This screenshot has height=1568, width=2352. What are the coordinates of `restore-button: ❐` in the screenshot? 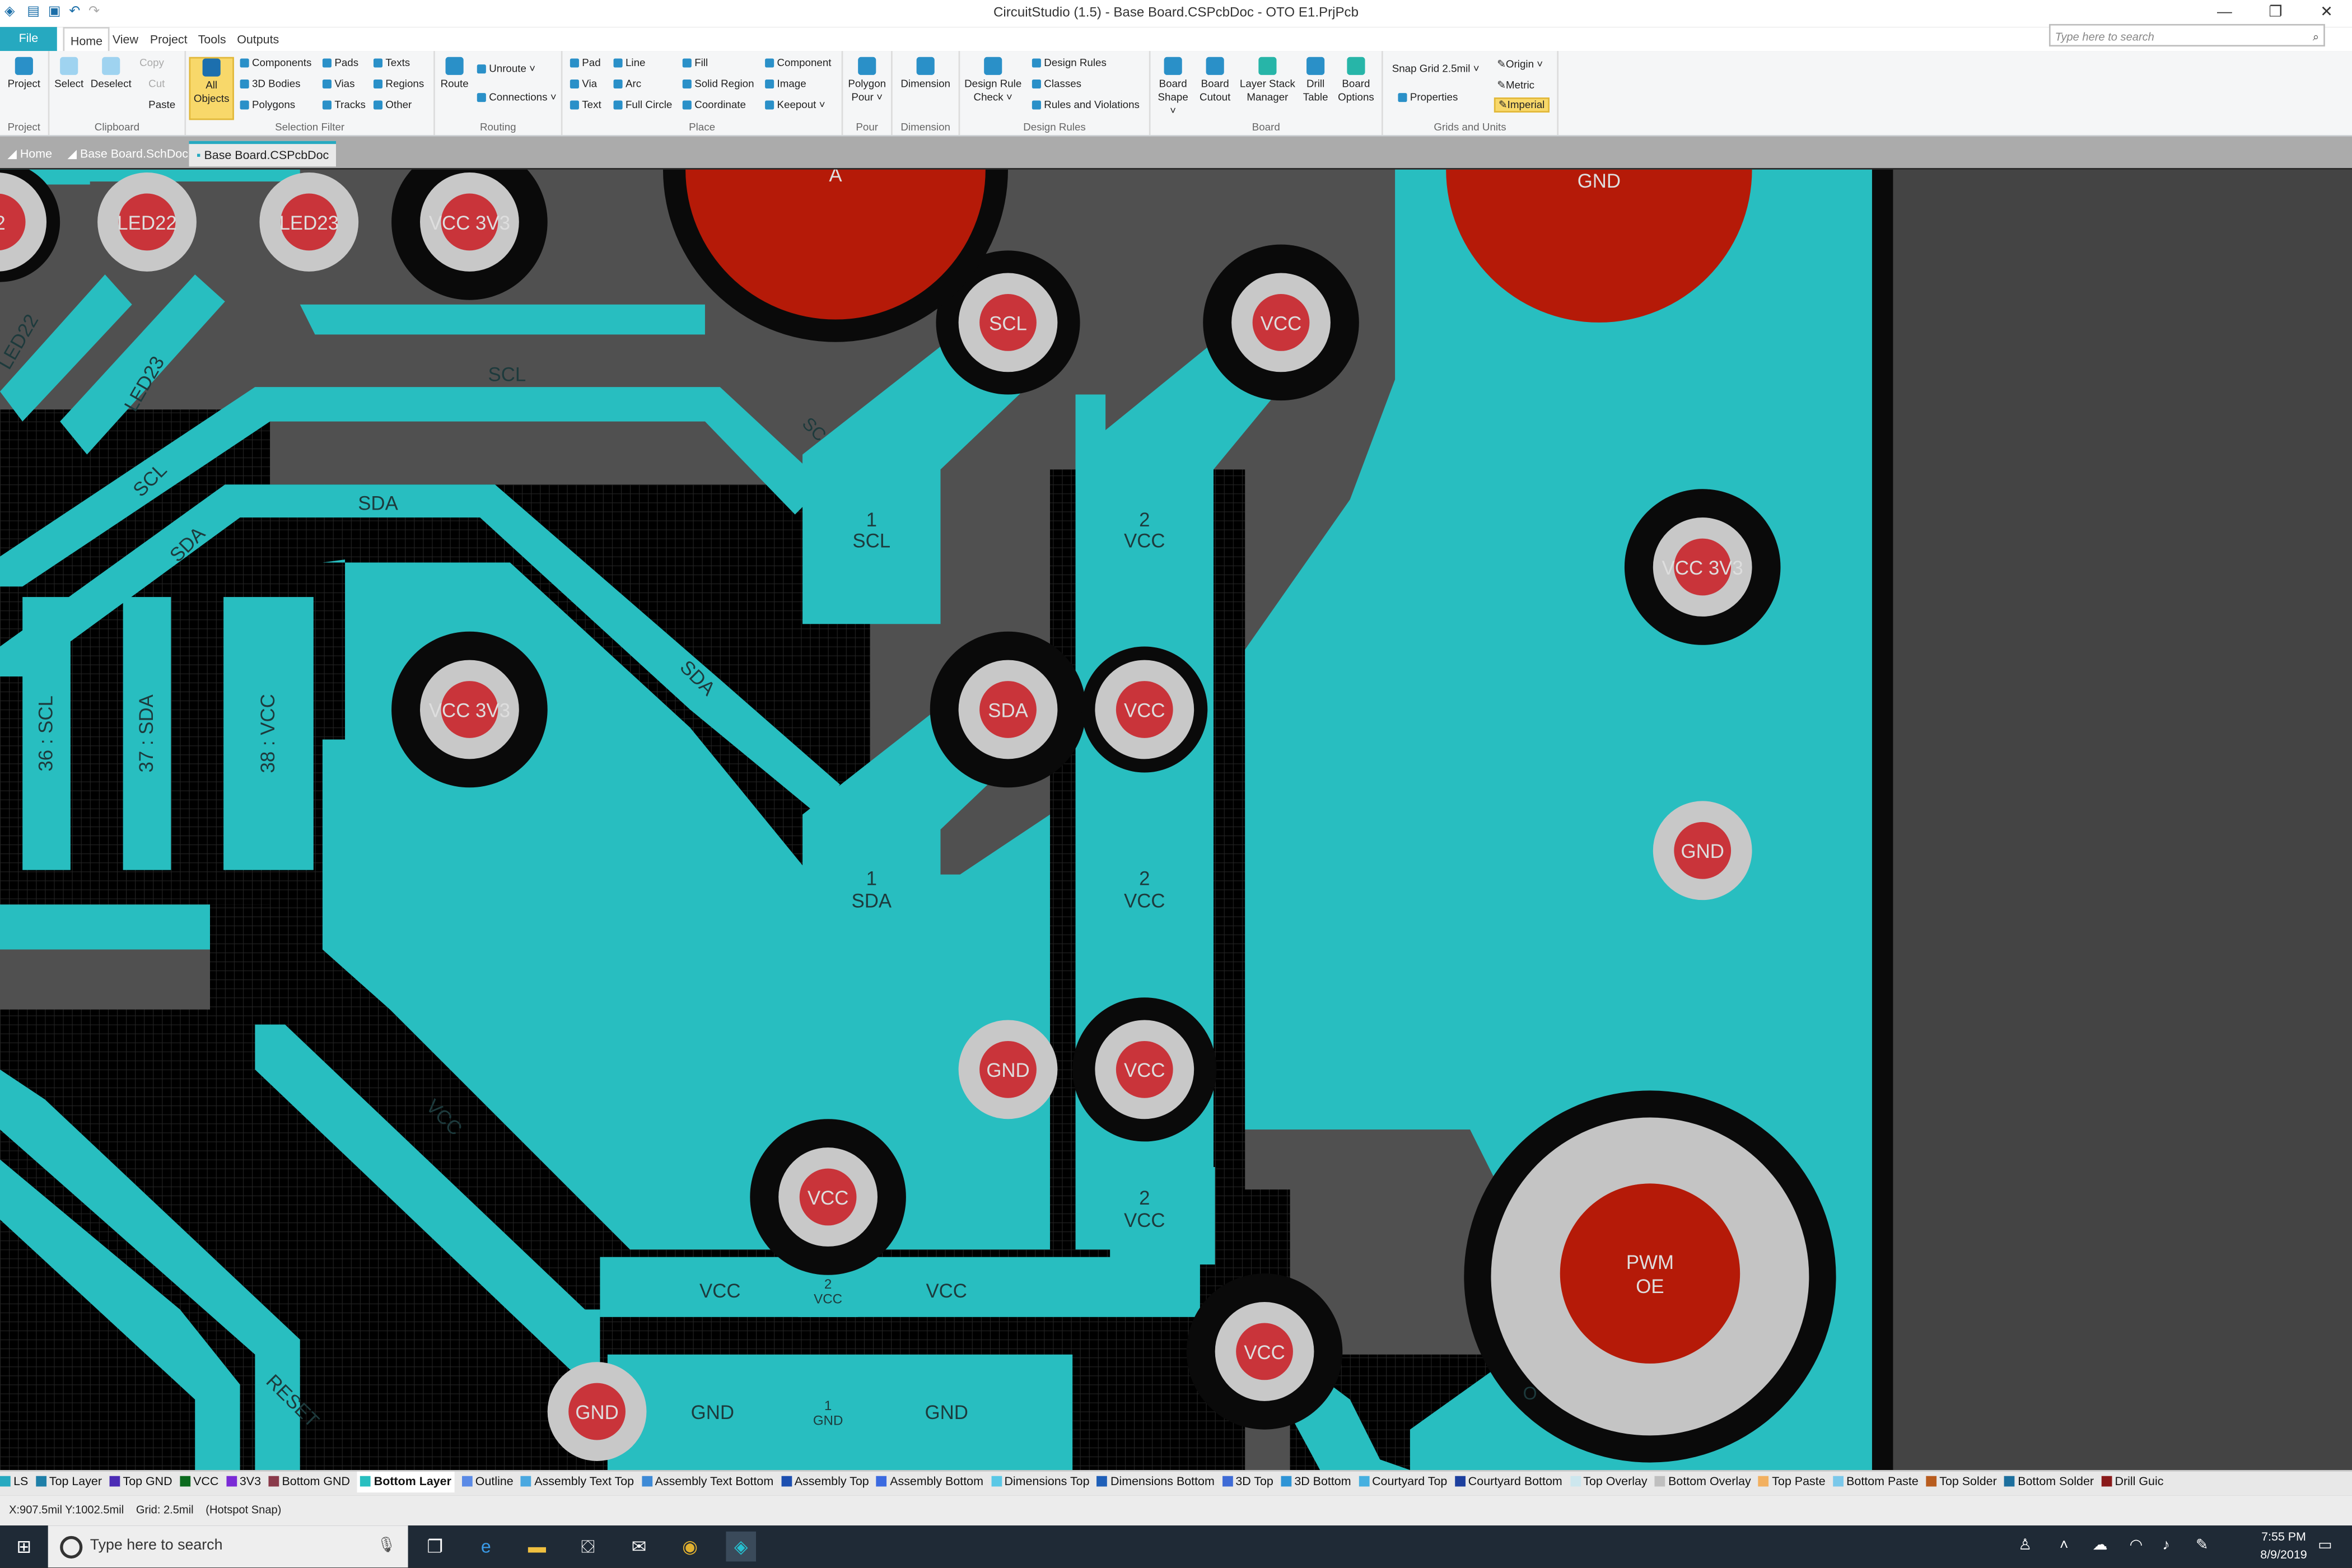 It's located at (2276, 14).